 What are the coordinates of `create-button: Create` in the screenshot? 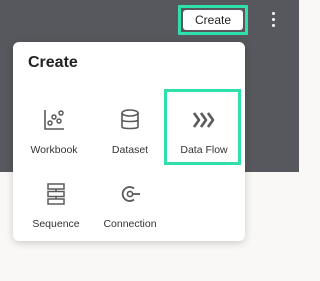 It's located at (213, 20).